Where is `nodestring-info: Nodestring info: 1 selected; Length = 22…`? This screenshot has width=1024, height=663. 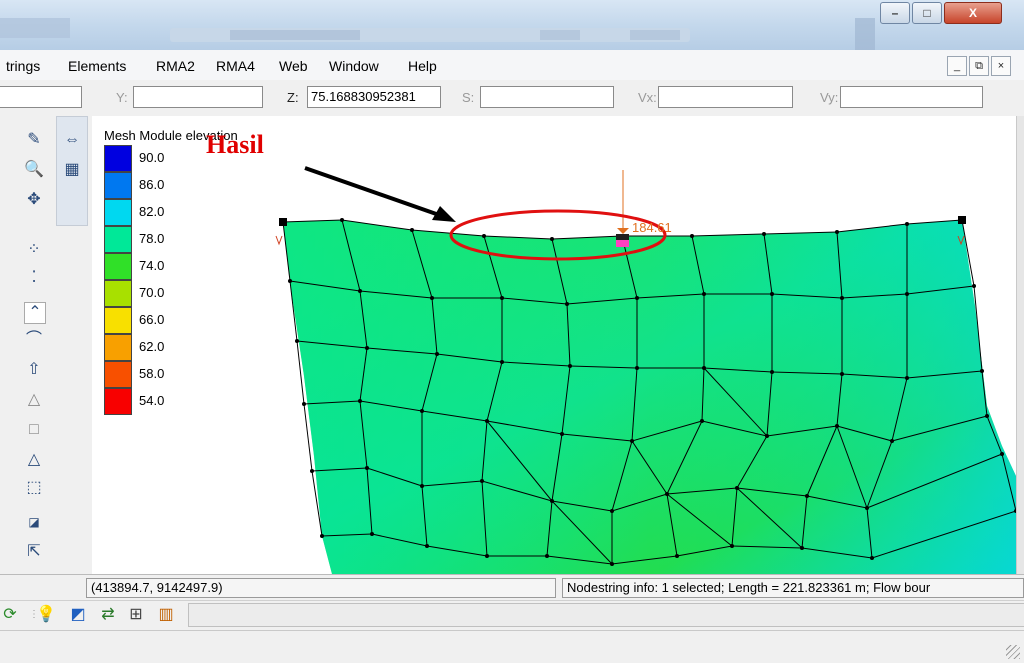 nodestring-info: Nodestring info: 1 selected; Length = 22… is located at coordinates (793, 588).